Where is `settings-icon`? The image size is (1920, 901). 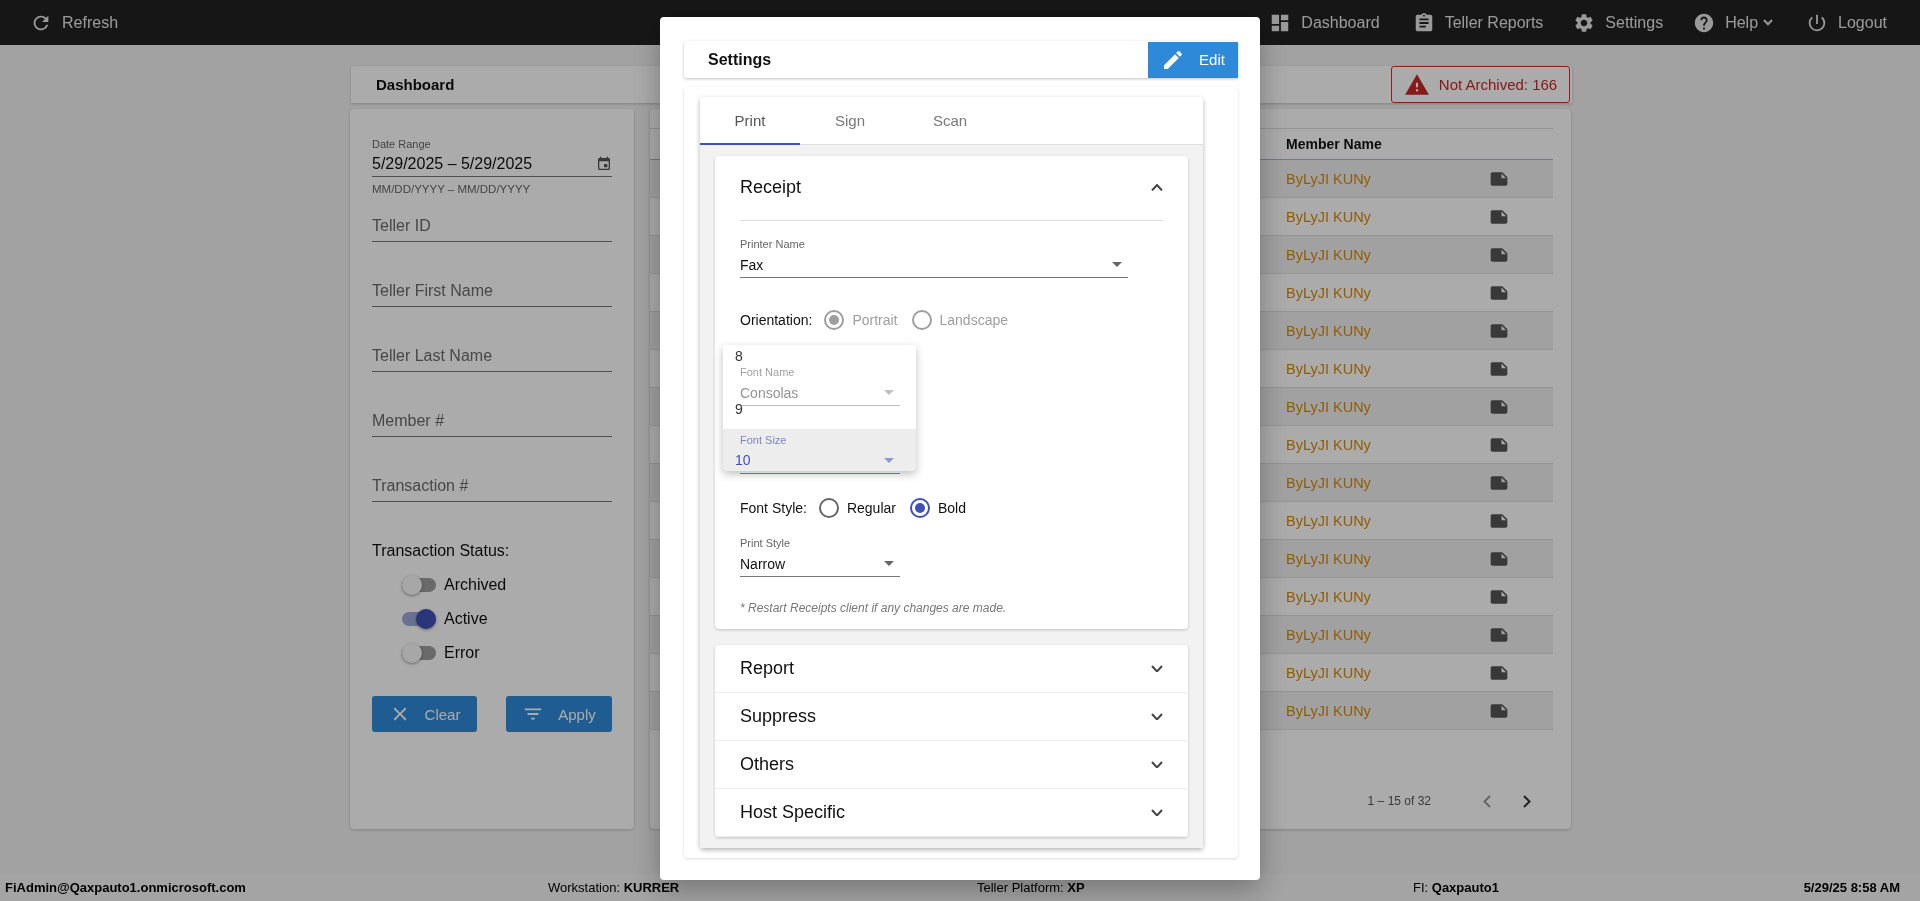
settings-icon is located at coordinates (1584, 22).